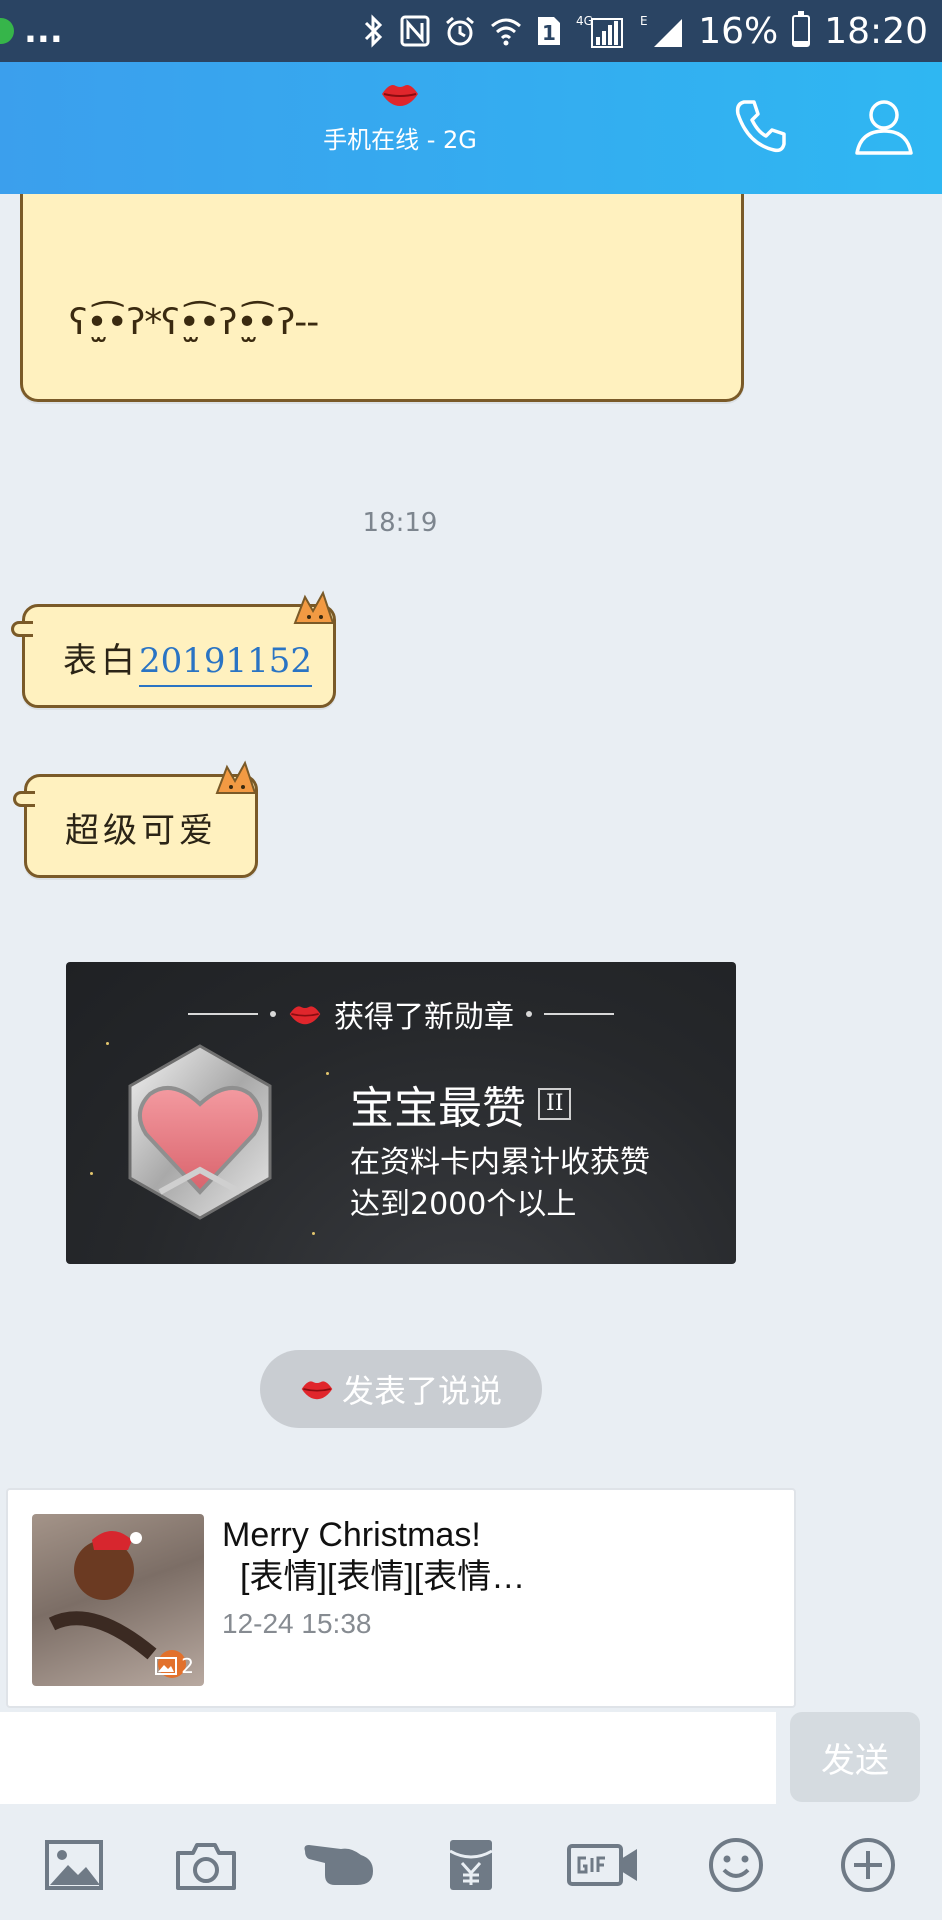 The height and width of the screenshot is (1920, 942). Describe the element at coordinates (118, 1600) in the screenshot. I see `post-thumbnail: 2` at that location.